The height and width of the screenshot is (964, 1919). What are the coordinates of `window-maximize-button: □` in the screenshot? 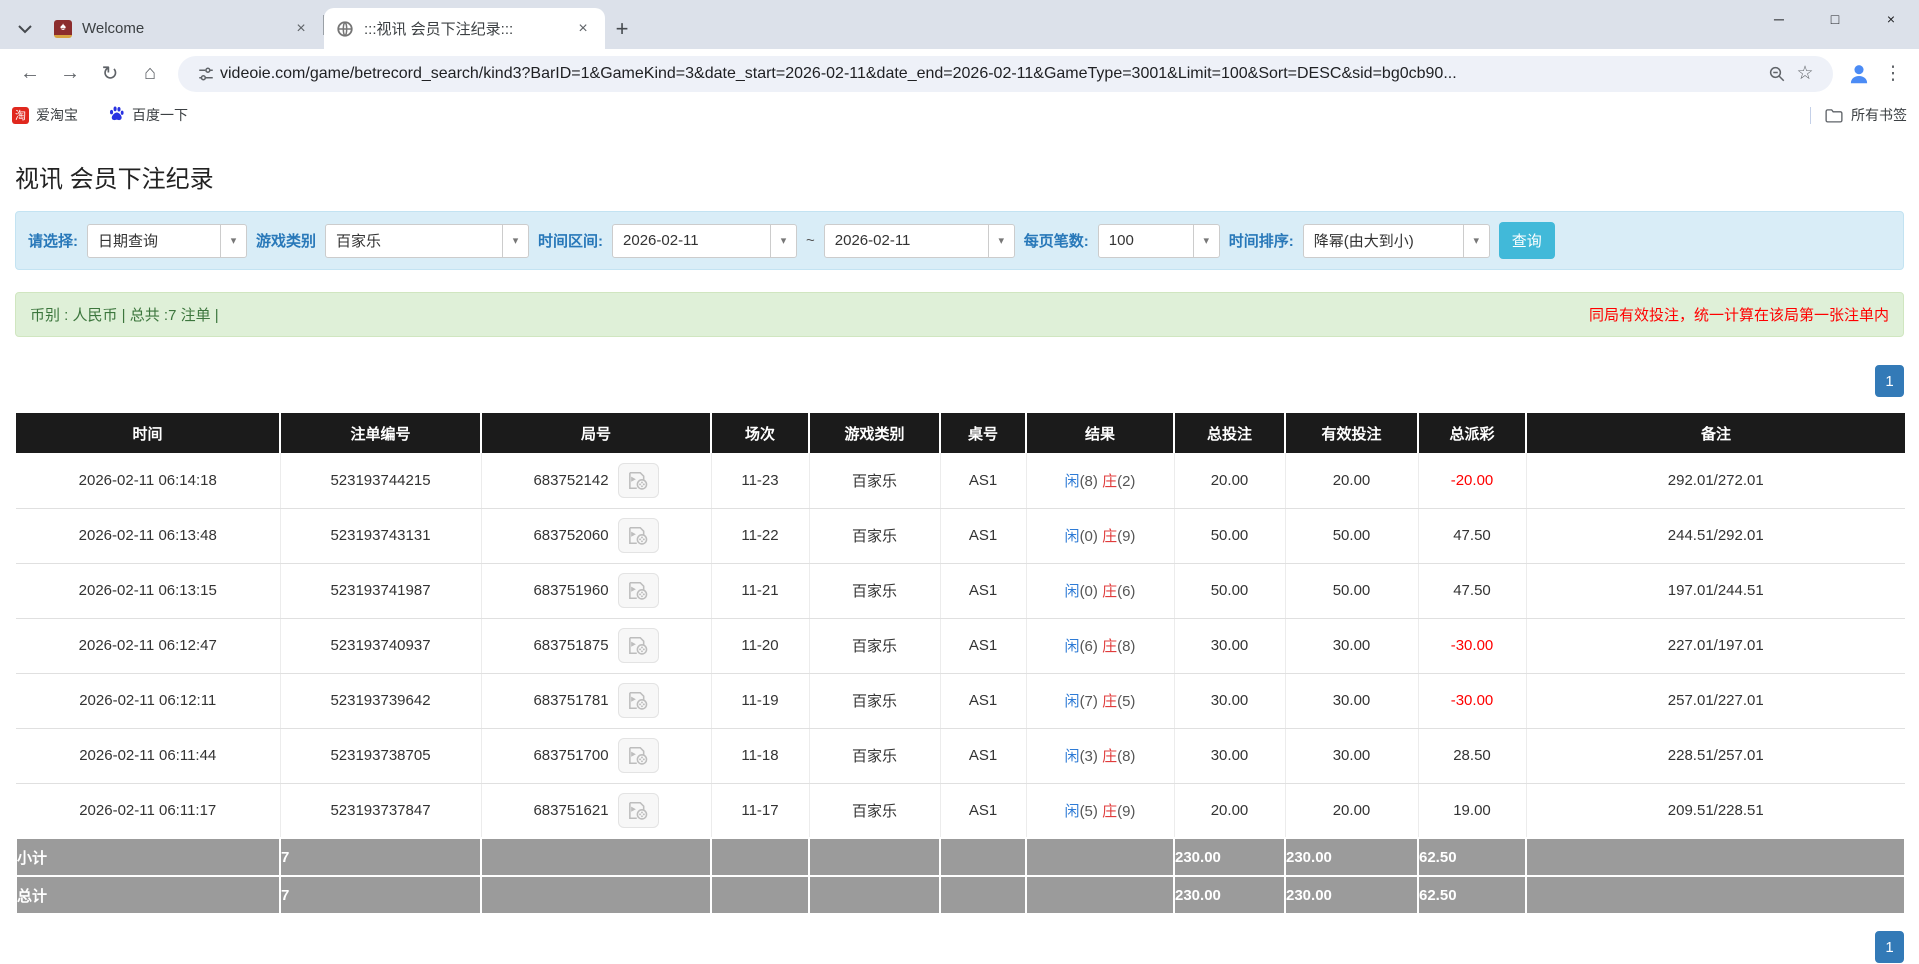 It's located at (1835, 19).